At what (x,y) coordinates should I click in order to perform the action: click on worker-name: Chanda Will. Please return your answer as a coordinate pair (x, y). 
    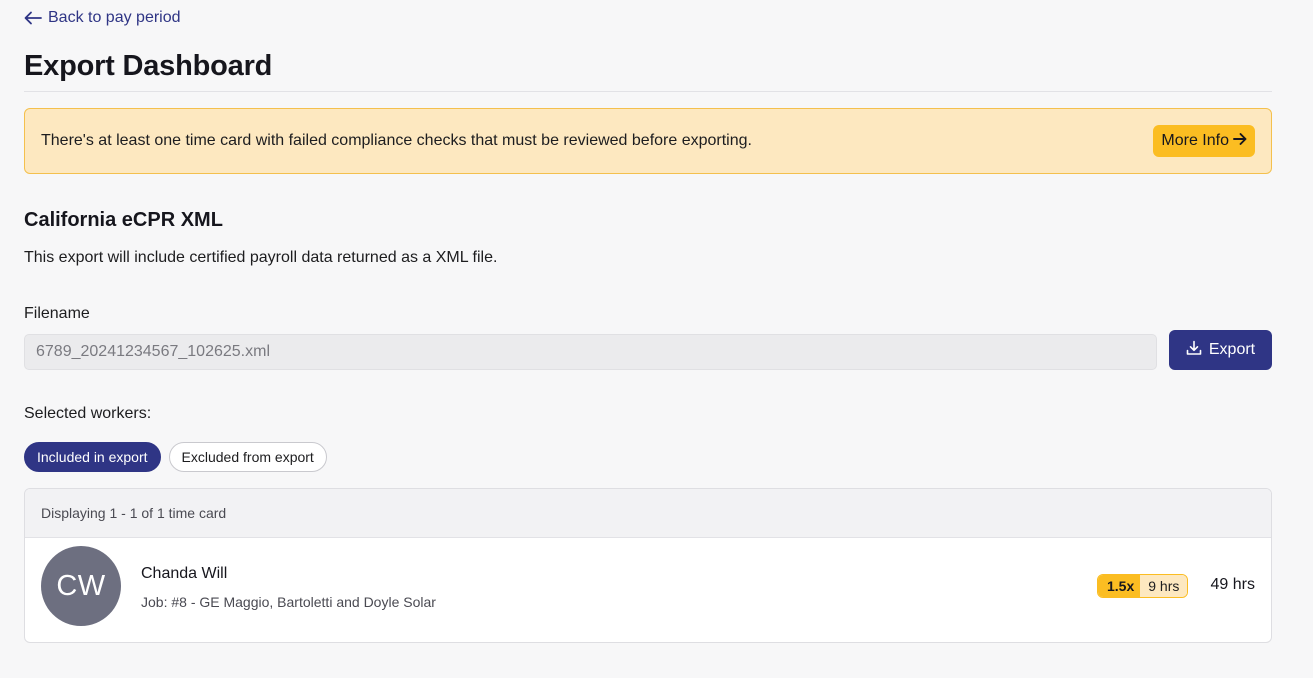
    Looking at the image, I should click on (184, 573).